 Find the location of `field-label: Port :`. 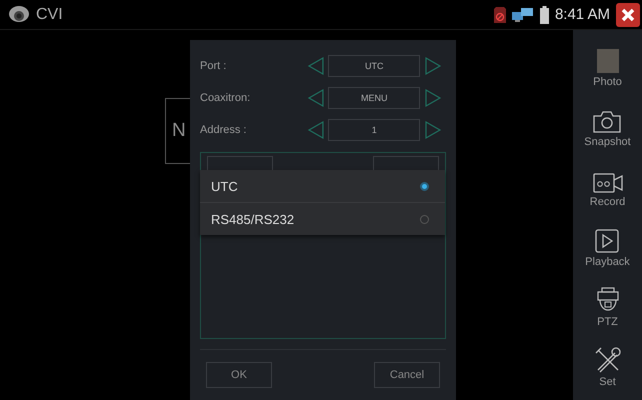

field-label: Port : is located at coordinates (214, 66).